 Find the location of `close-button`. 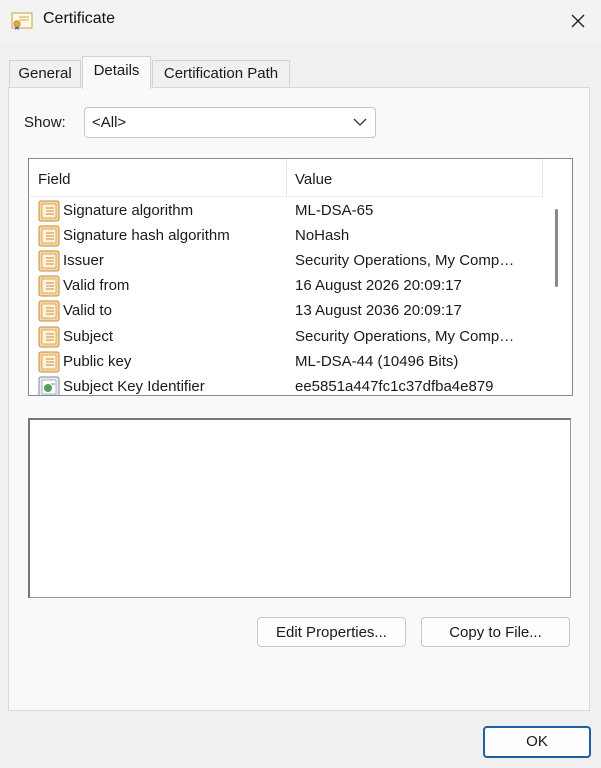

close-button is located at coordinates (578, 21).